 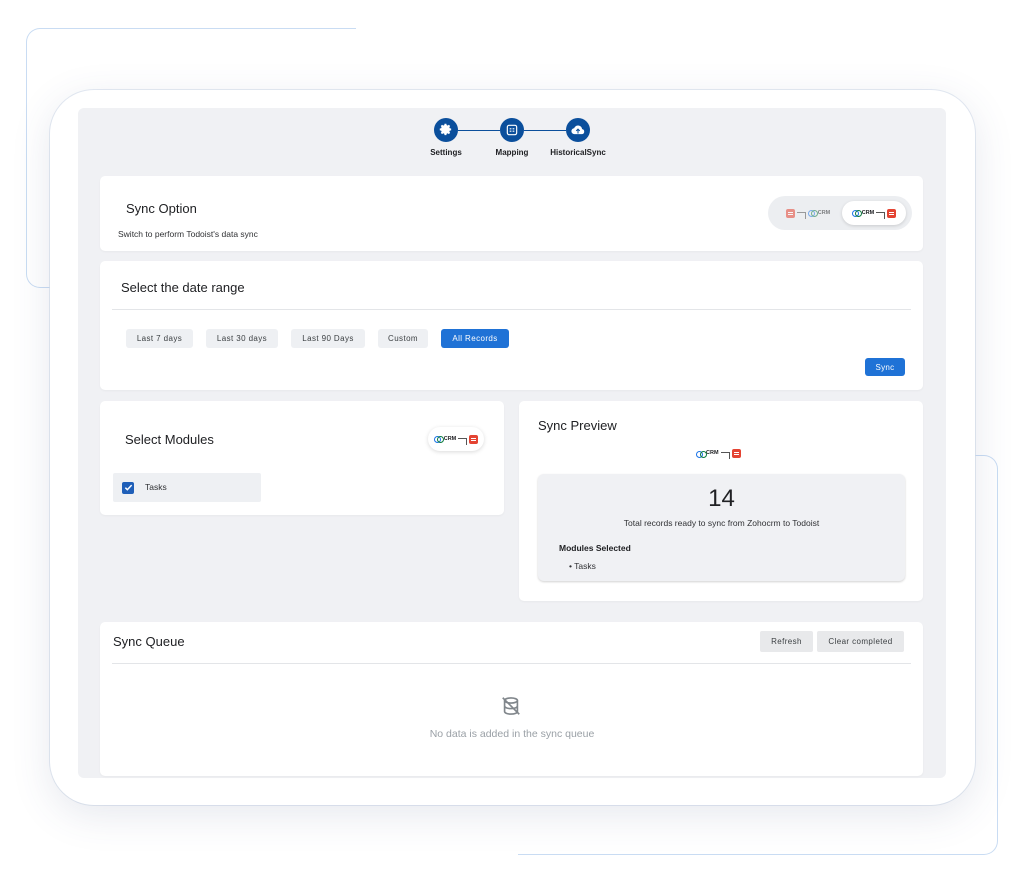 I want to click on modules-selected-title: Modules Selected, so click(x=595, y=548).